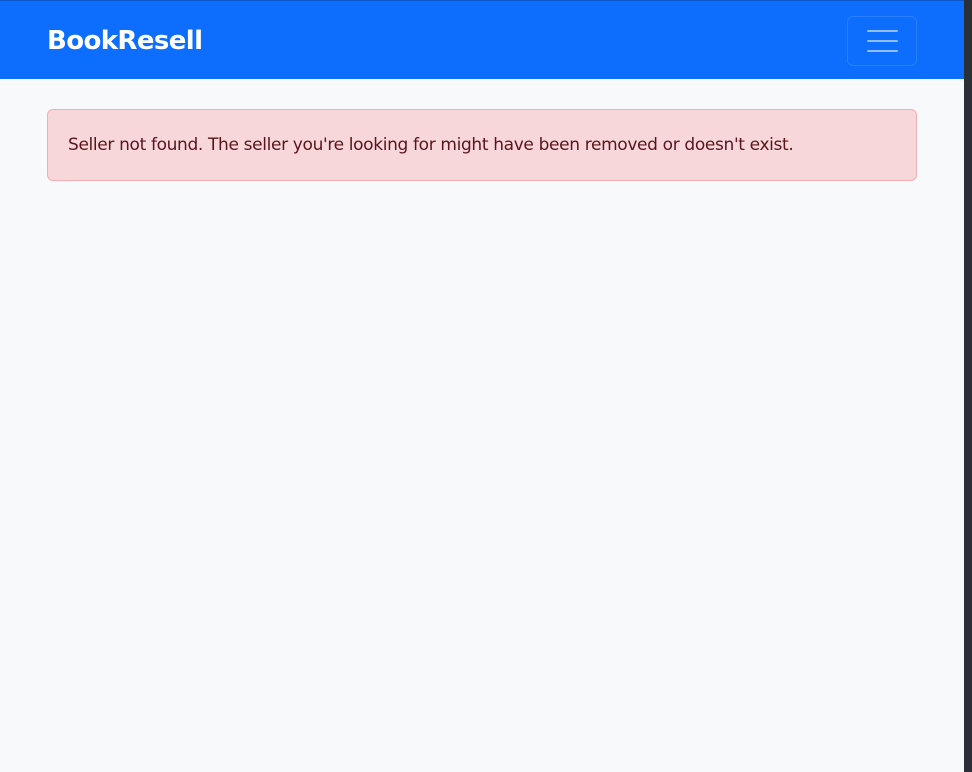  What do you see at coordinates (125, 41) in the screenshot?
I see `brand-link: BookResell` at bounding box center [125, 41].